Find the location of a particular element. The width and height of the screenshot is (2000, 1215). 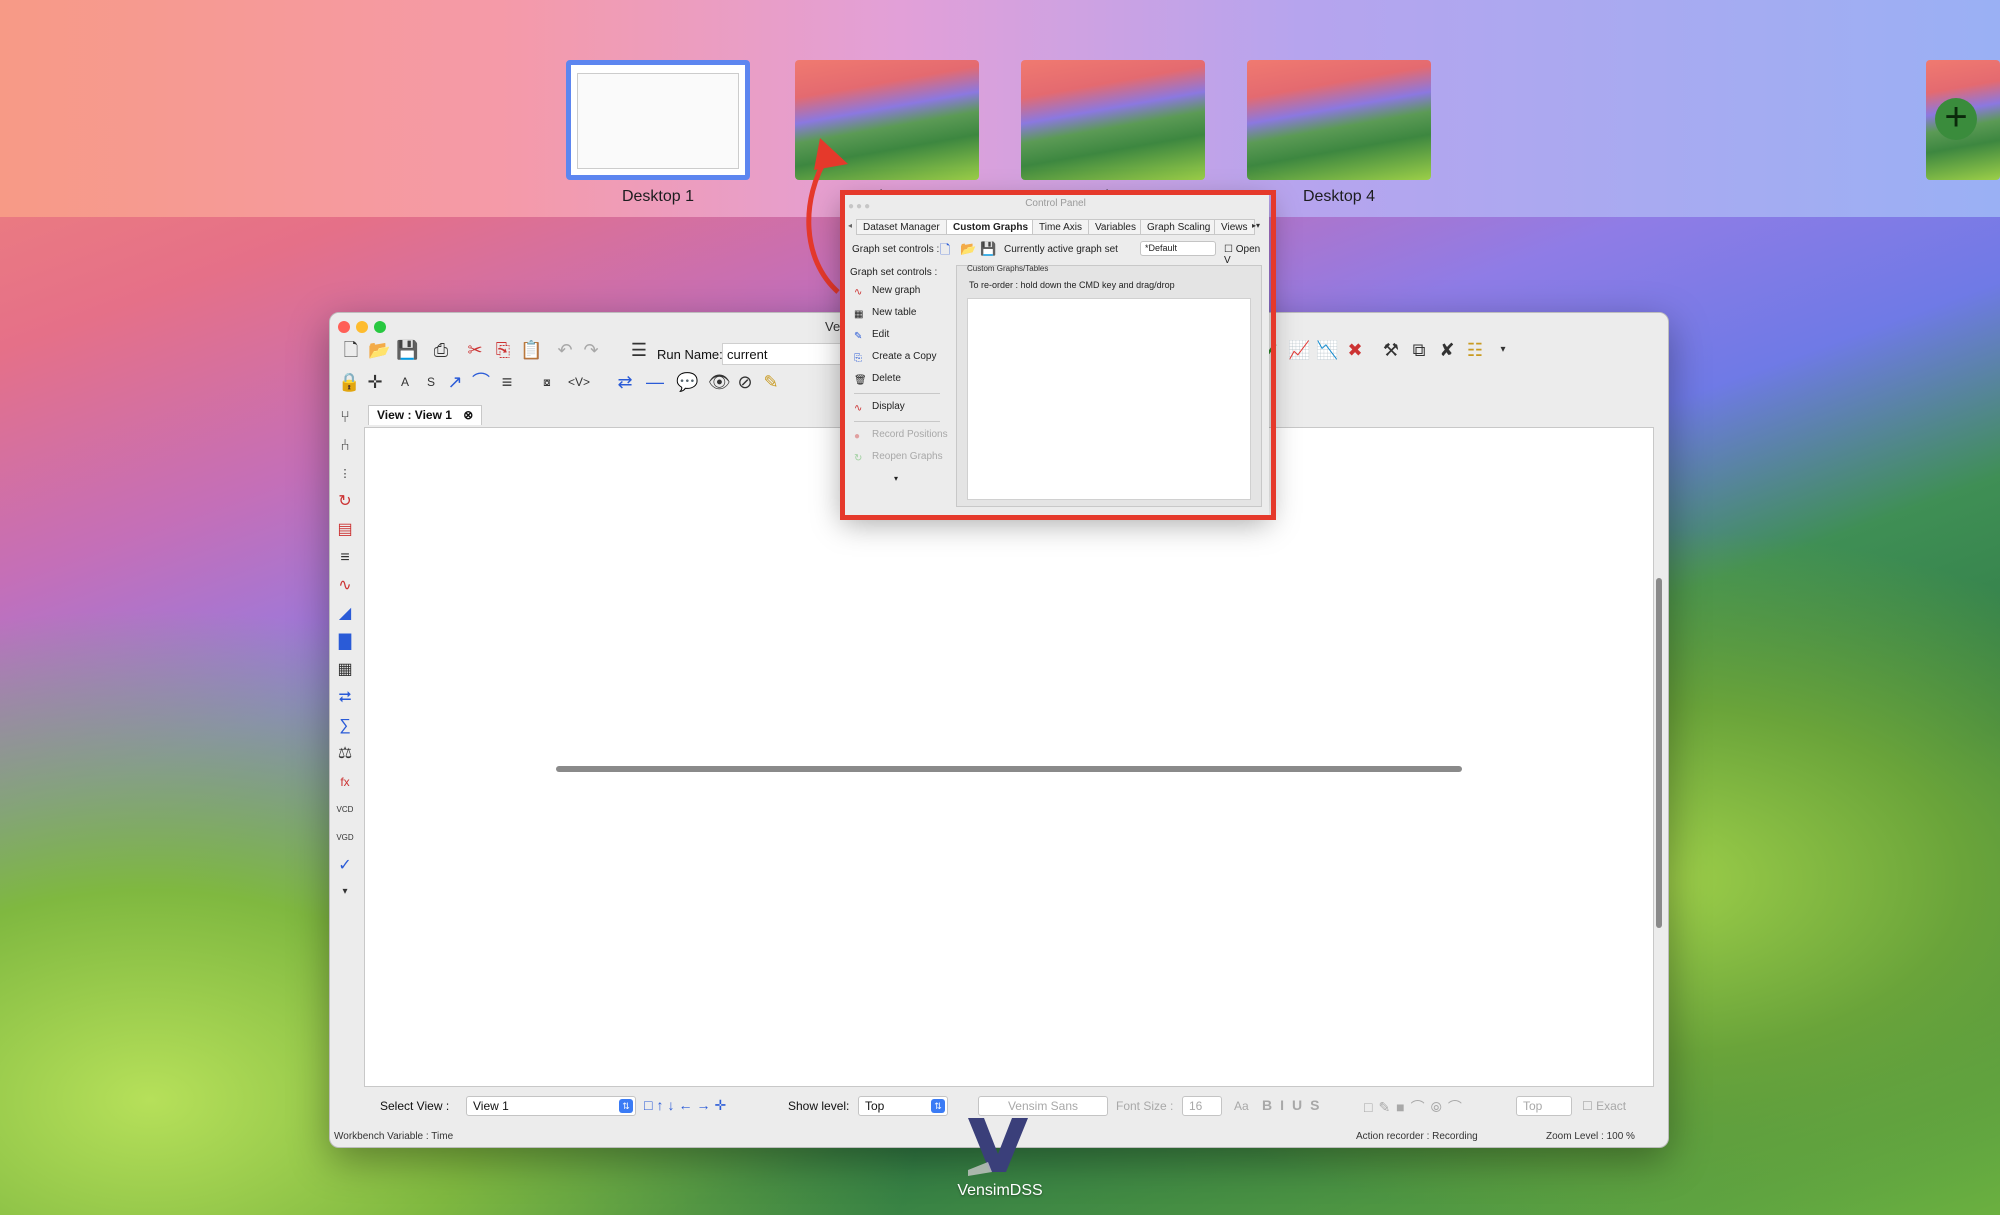

table-icon: ▦ is located at coordinates (345, 670).